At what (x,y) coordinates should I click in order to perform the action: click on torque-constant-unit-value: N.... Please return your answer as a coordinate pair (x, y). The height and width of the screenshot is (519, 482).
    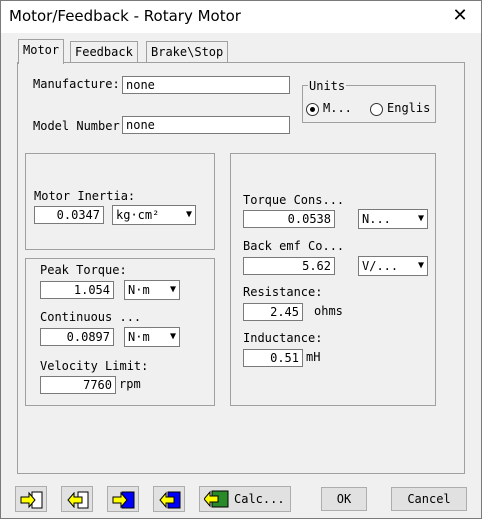
    Looking at the image, I should click on (376, 219).